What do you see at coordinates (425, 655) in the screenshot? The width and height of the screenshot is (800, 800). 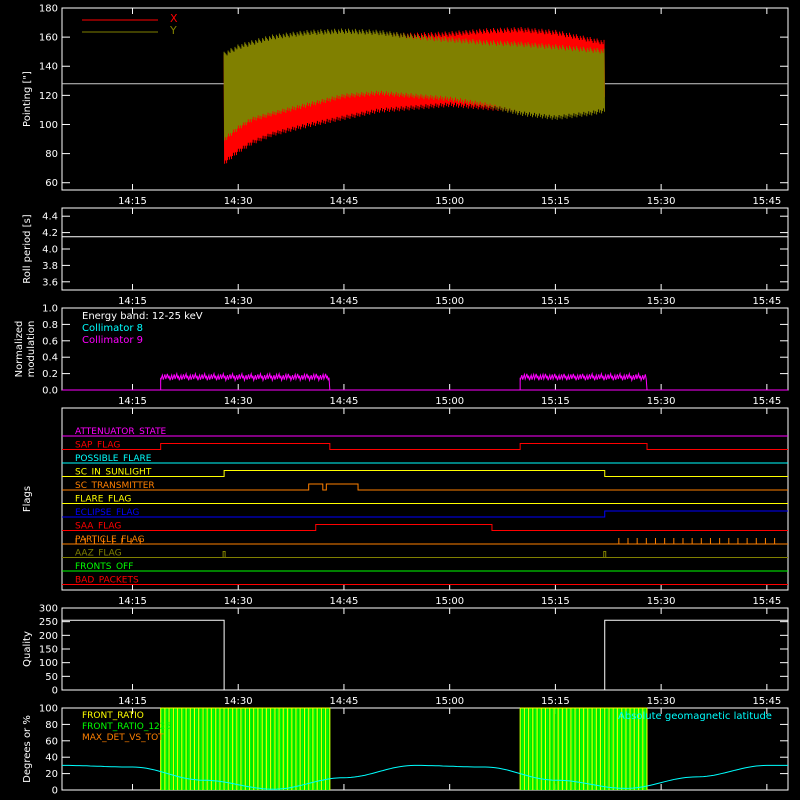 I see `quality-line` at bounding box center [425, 655].